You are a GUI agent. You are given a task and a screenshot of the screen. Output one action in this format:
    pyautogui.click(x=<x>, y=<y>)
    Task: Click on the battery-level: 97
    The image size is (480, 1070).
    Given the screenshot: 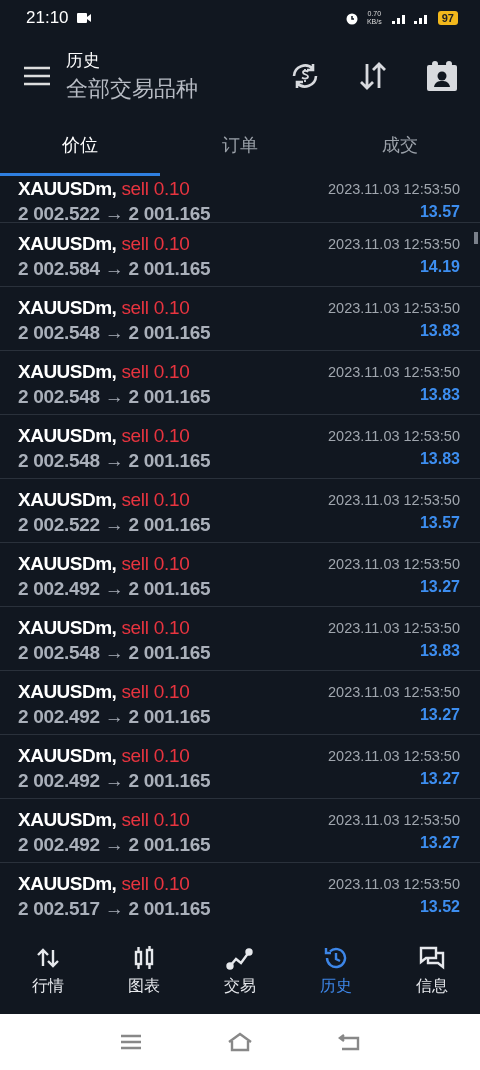 What is the action you would take?
    pyautogui.click(x=447, y=18)
    